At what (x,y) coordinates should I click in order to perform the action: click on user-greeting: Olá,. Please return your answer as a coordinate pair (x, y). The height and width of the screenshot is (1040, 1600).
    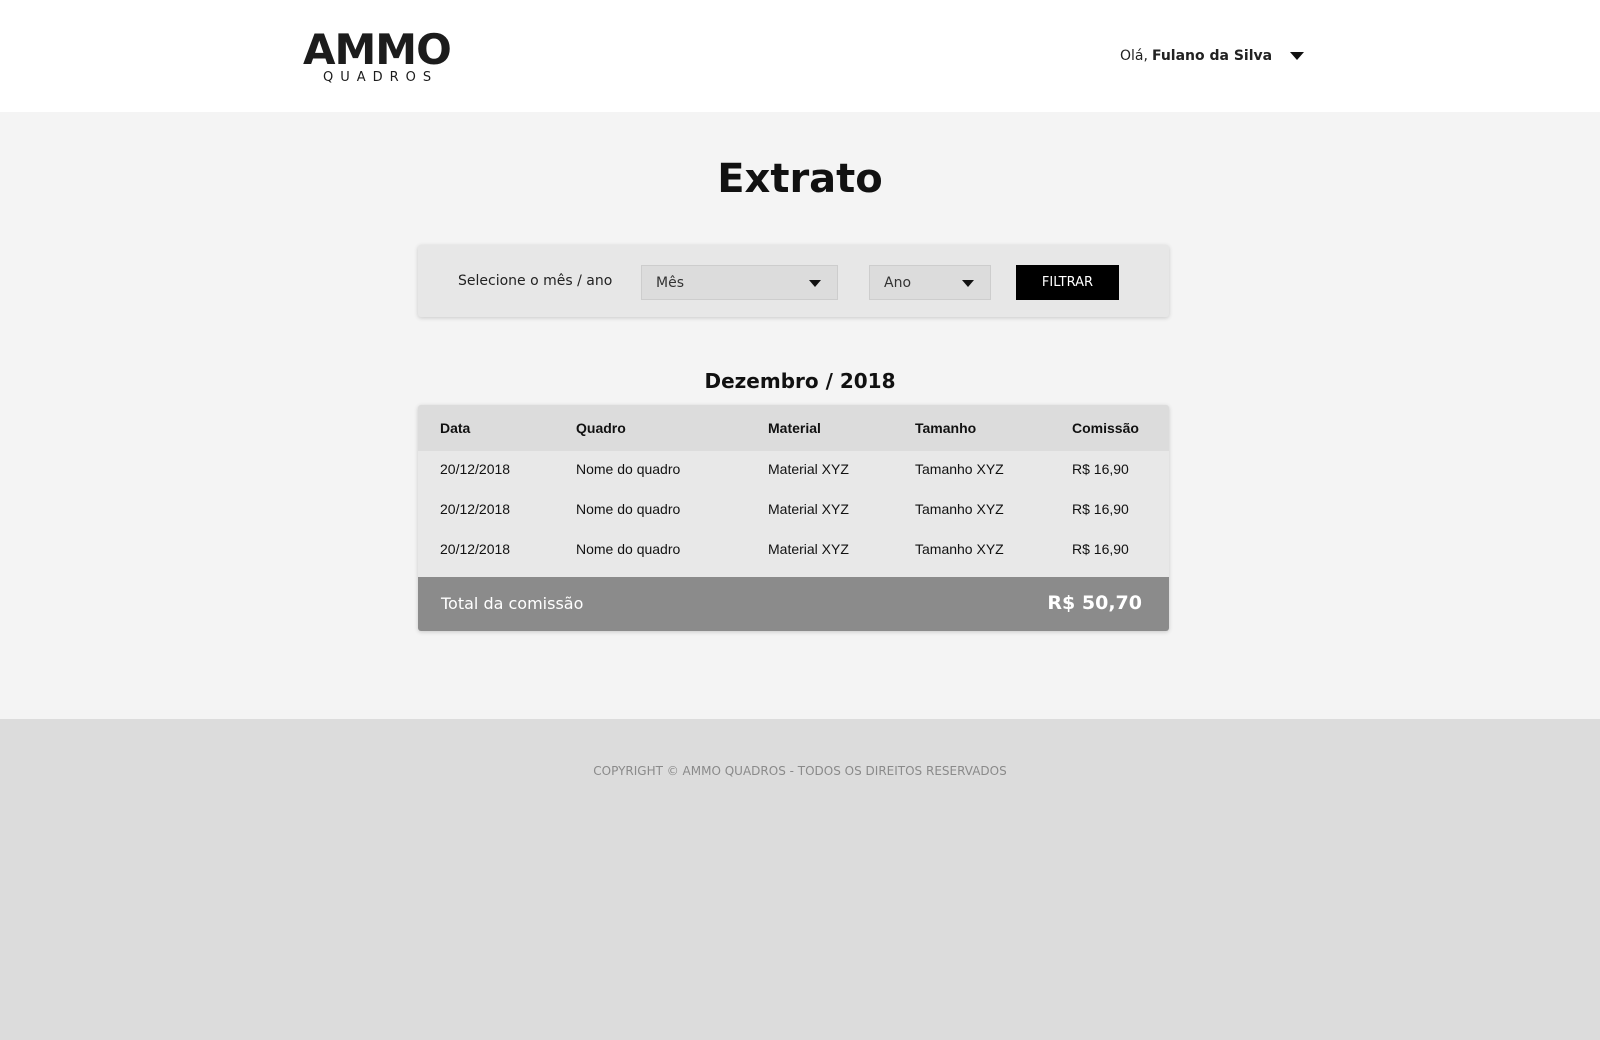
    Looking at the image, I should click on (1134, 56).